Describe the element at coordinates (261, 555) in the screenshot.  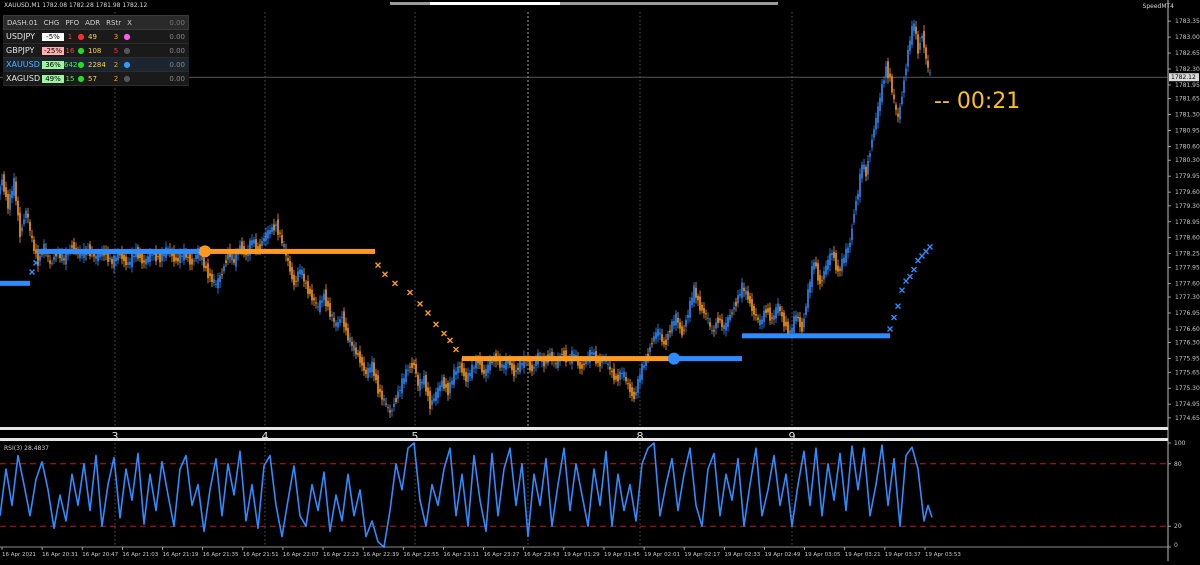
I see `time-tick-label: 16 Apr 21:51` at that location.